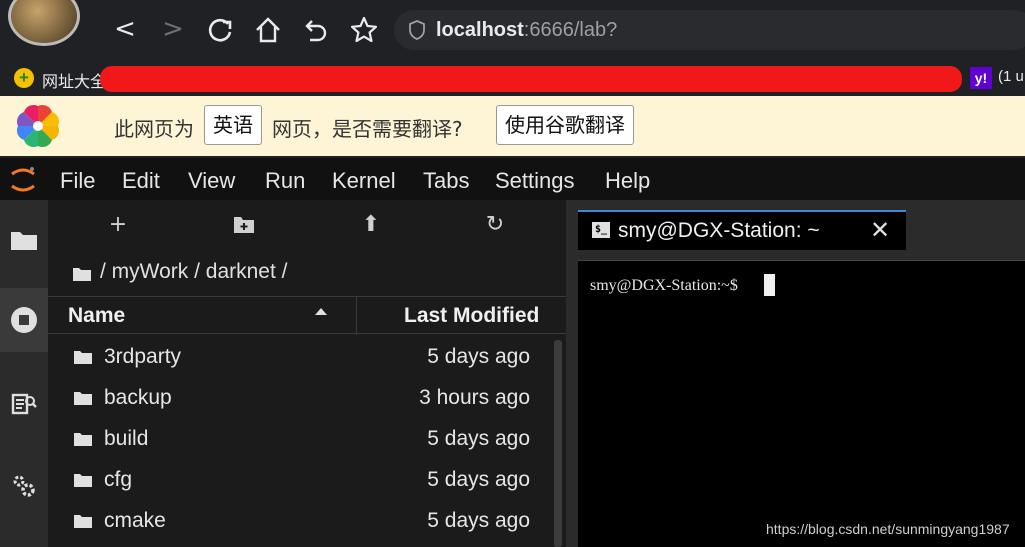 The width and height of the screenshot is (1025, 547). I want to click on translate-bar: 此网页为 英语 网页，是否需要翻译? 使用谷歌翻译, so click(512, 126).